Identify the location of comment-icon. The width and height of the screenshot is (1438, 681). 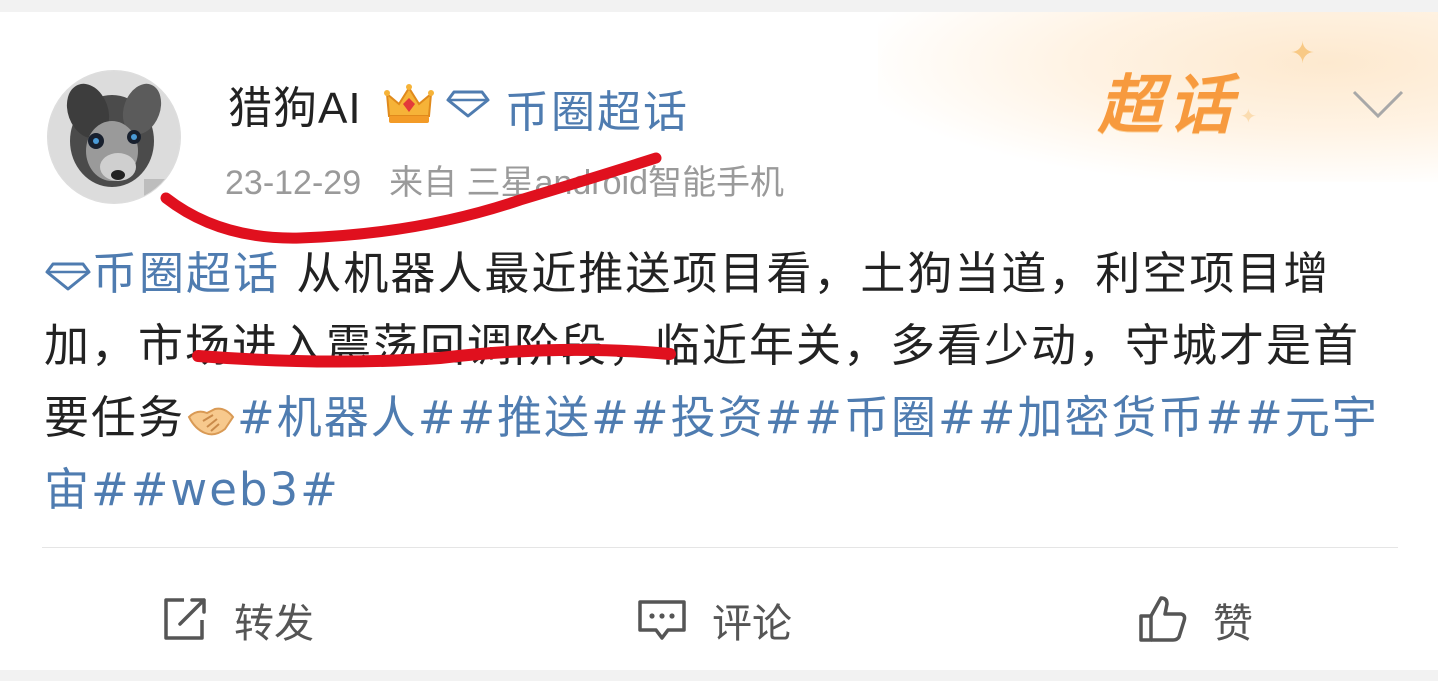
(662, 620).